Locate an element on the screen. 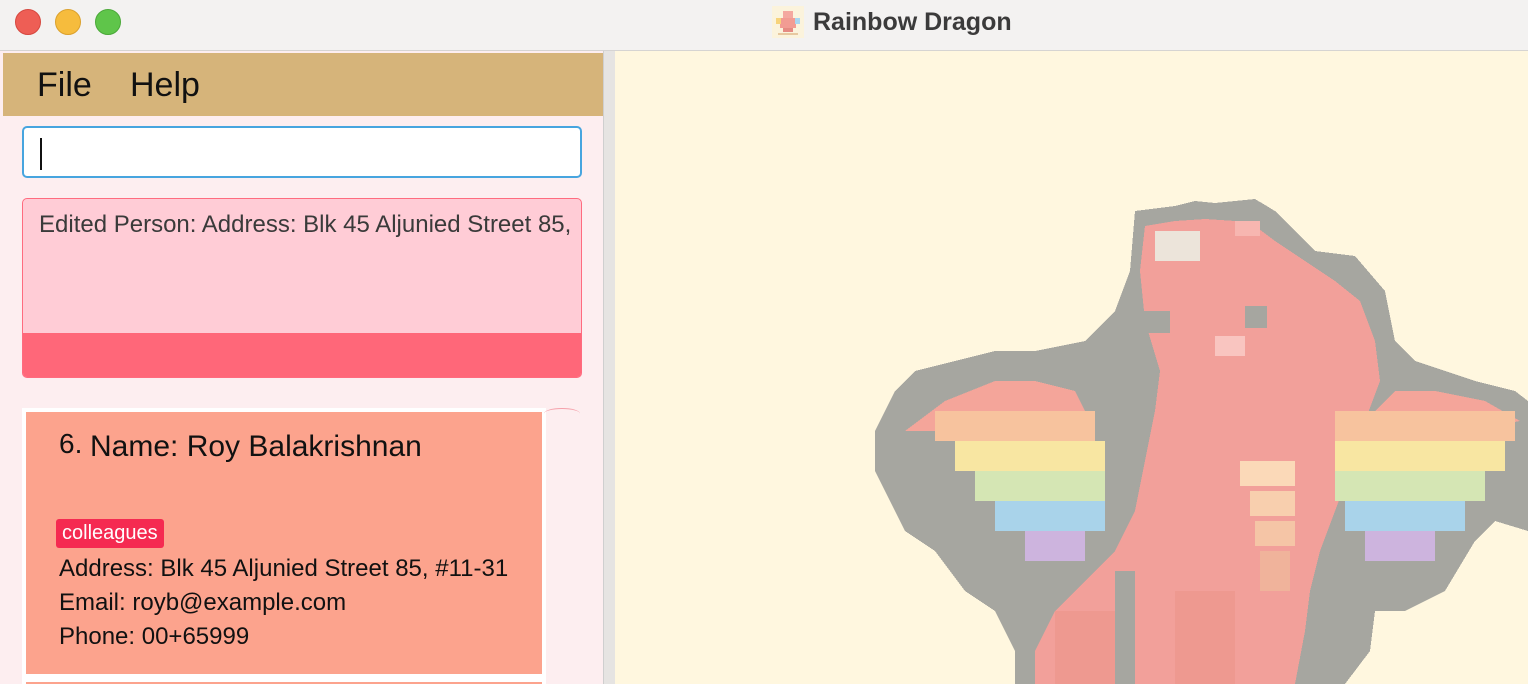 The width and height of the screenshot is (1528, 684). command-input is located at coordinates (302, 152).